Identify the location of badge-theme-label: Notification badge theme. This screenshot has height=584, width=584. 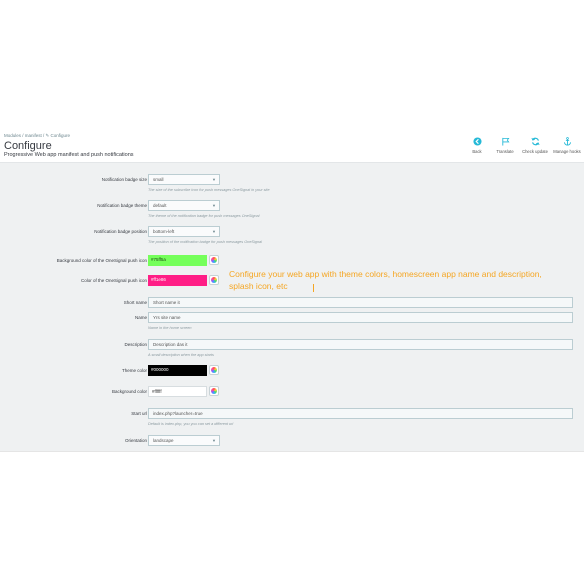
(122, 205).